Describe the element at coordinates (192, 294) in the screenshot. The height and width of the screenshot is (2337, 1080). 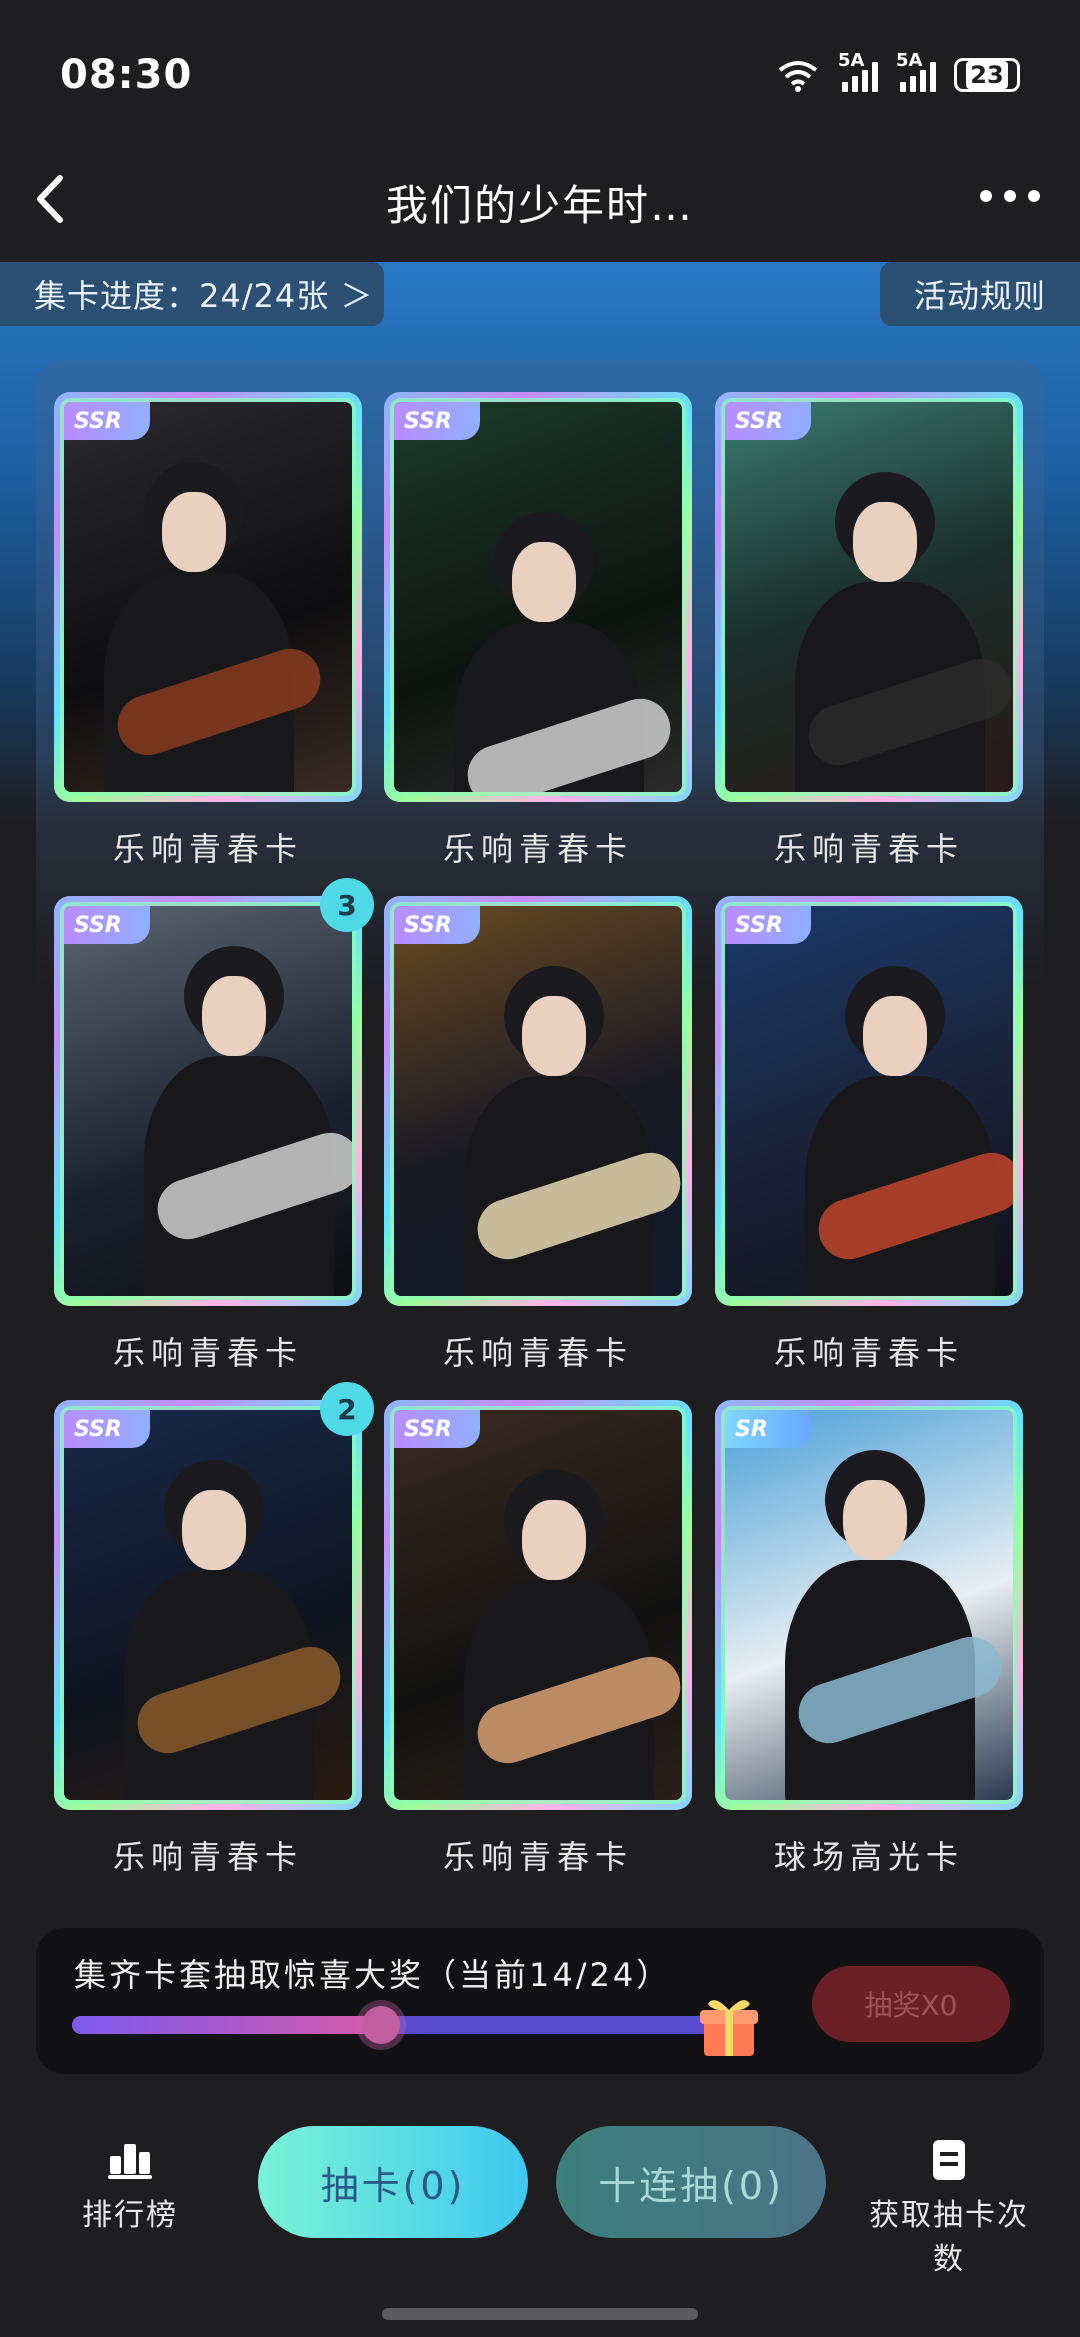
I see `collection-progress-button: 集卡进度：24/24张 ＞` at that location.